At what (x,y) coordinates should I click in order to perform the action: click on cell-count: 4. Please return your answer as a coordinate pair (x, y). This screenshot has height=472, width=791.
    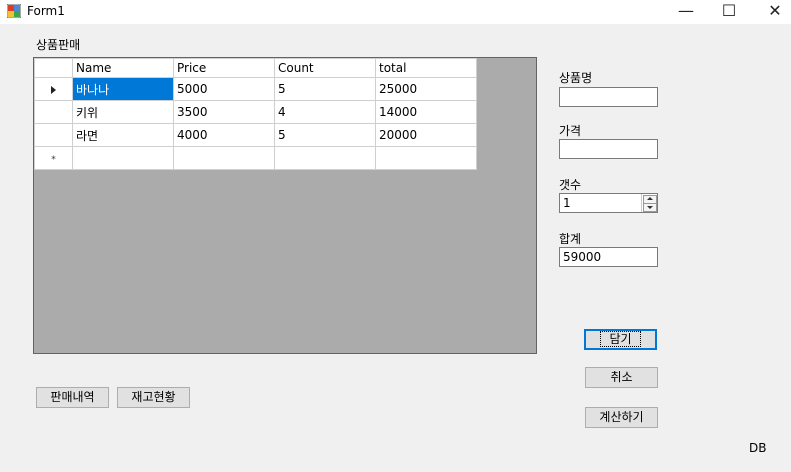
    Looking at the image, I should click on (325, 112).